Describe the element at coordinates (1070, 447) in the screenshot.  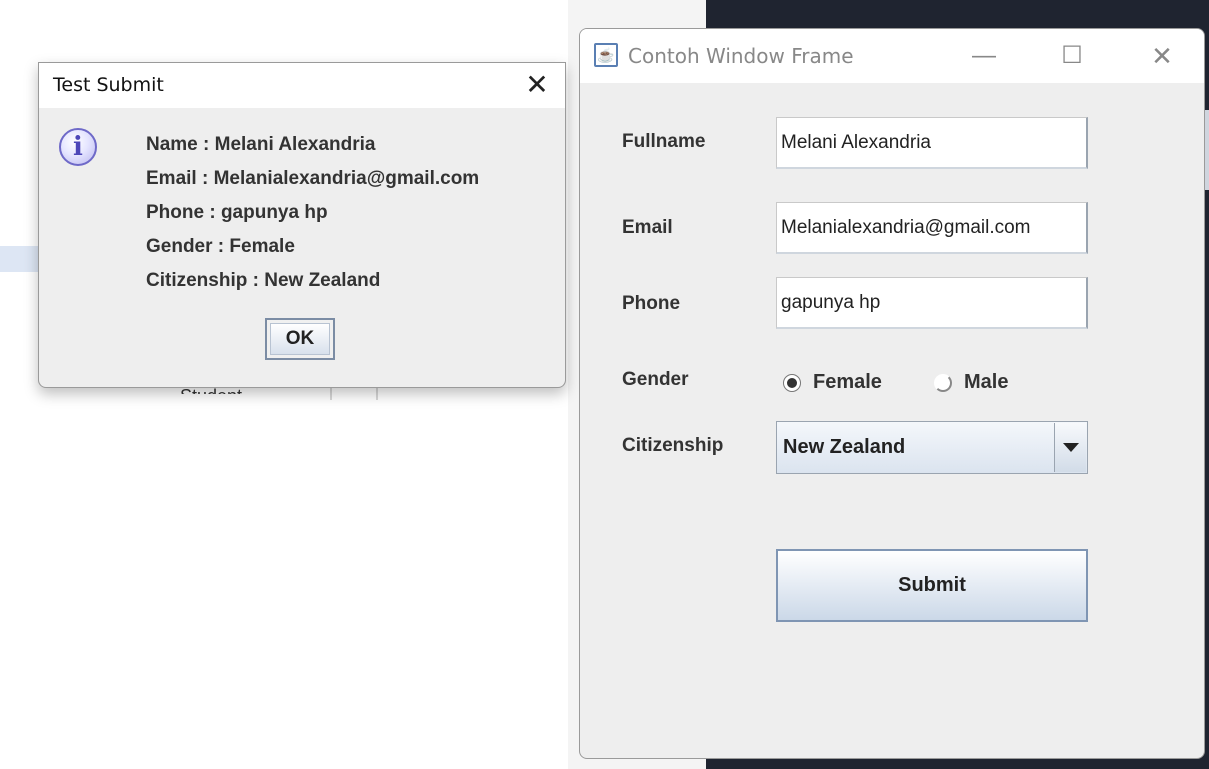
I see `chevron-down-icon` at that location.